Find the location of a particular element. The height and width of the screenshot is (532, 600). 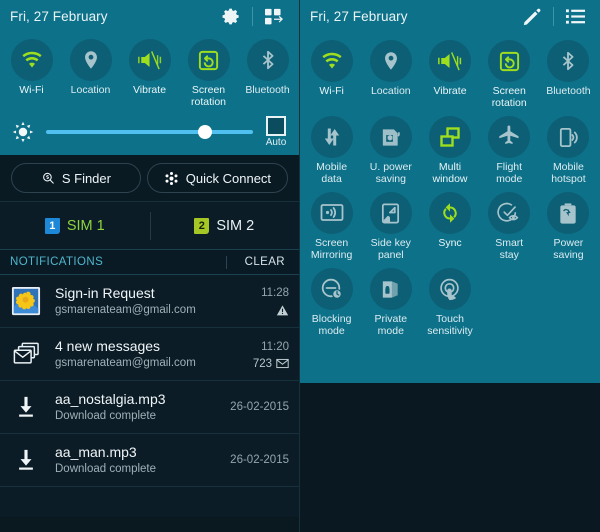

notification-badge is located at coordinates (280, 310).